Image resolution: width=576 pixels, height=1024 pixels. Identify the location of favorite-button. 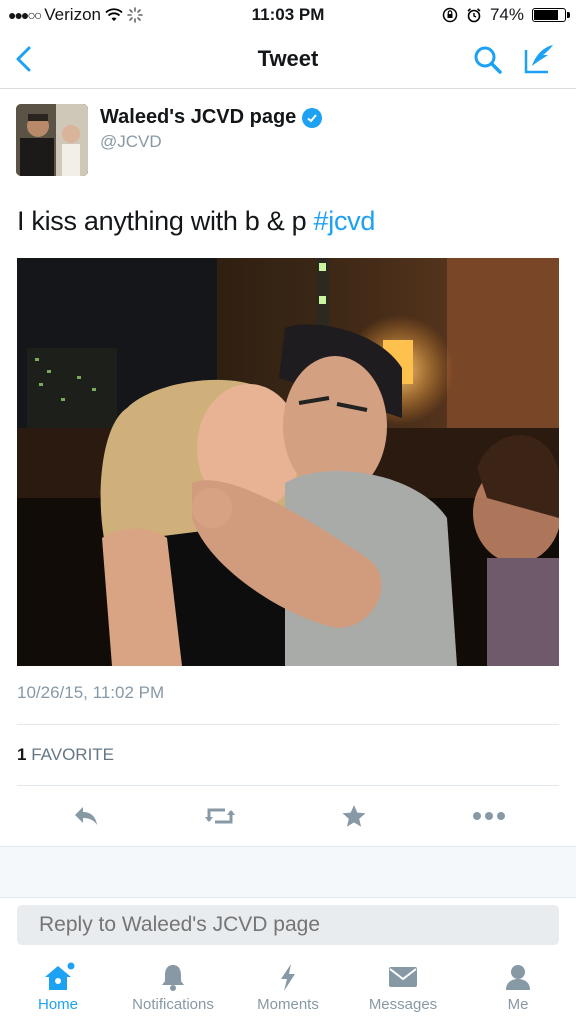
(354, 816).